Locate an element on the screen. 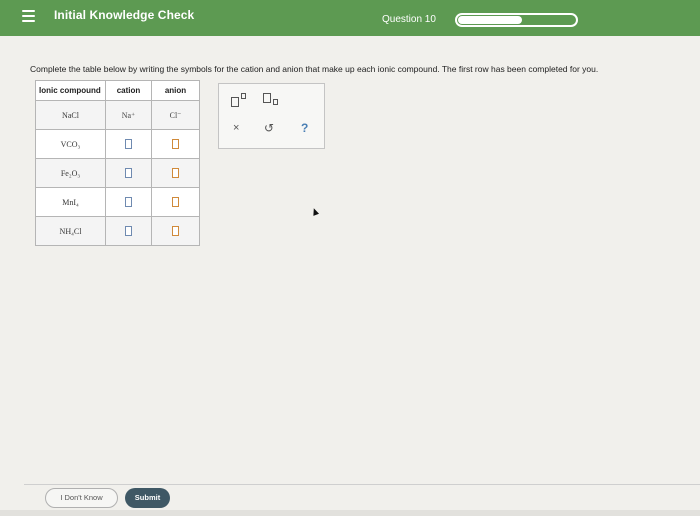 This screenshot has width=700, height=516. undo-icon: ↺ is located at coordinates (269, 128).